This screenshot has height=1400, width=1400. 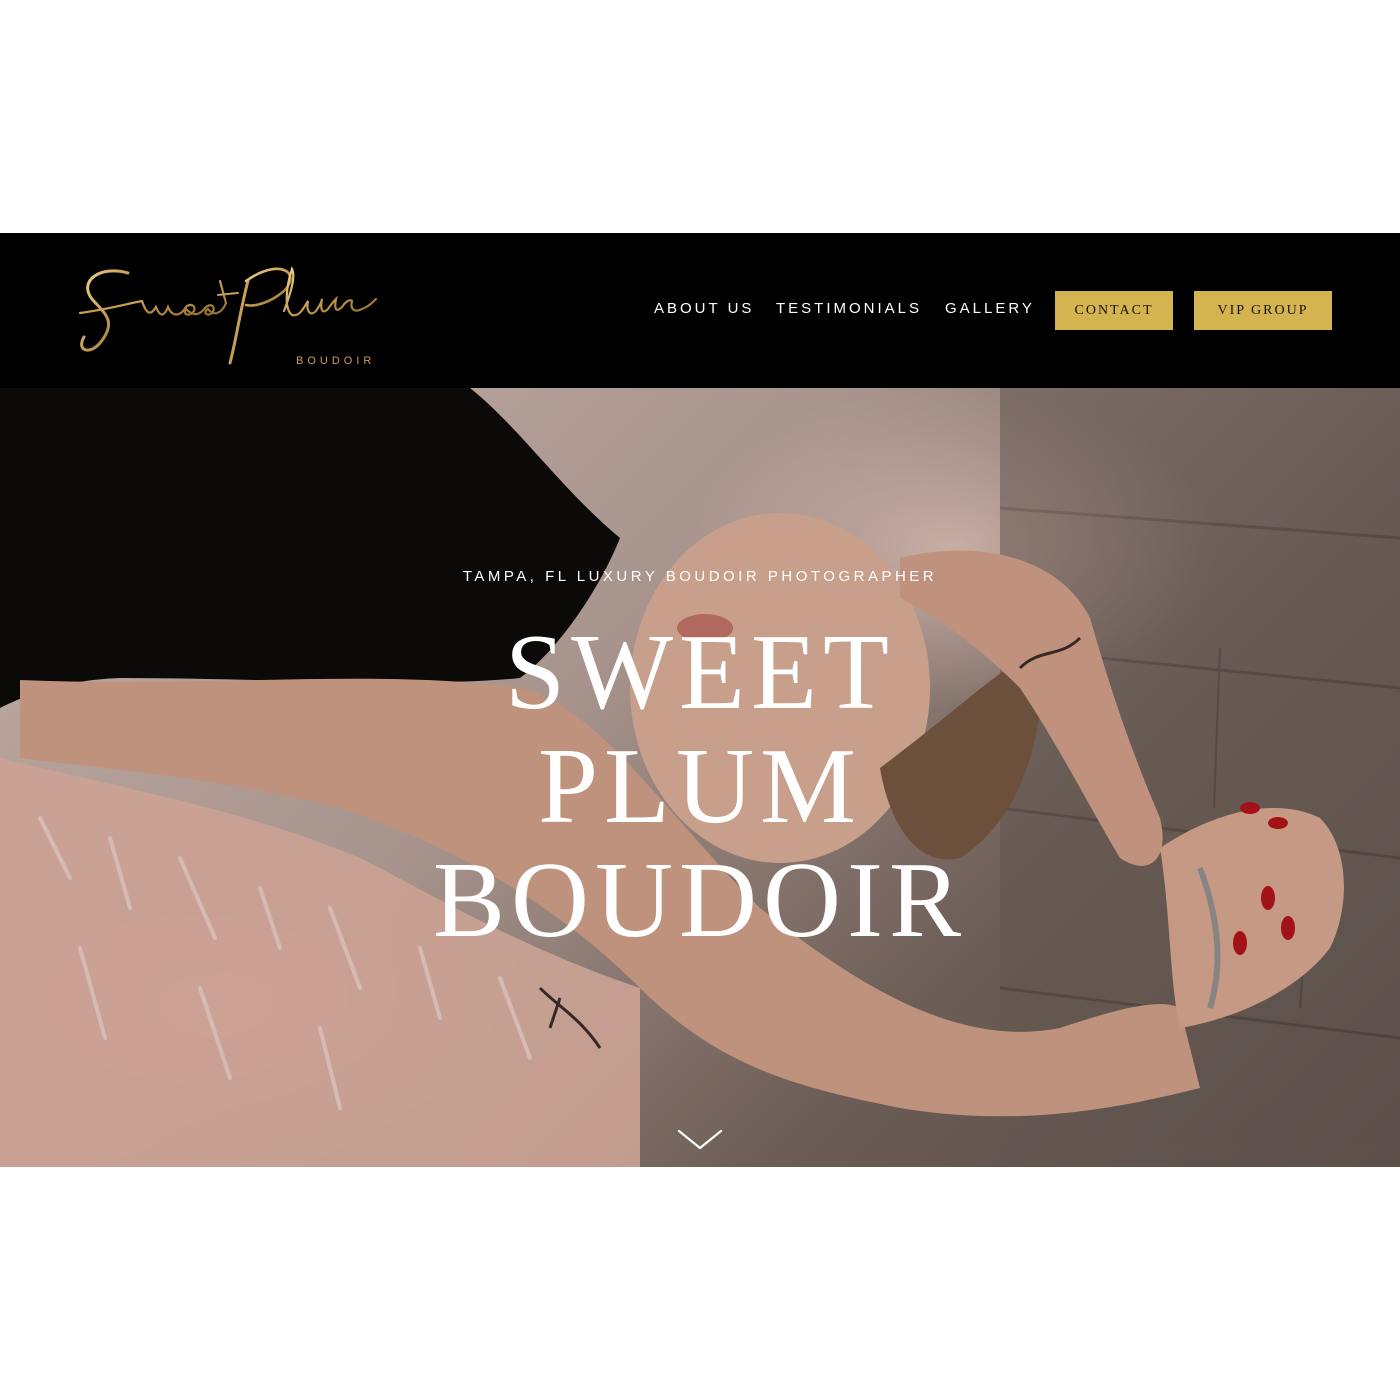 I want to click on scroll-down-button, so click(x=700, y=1140).